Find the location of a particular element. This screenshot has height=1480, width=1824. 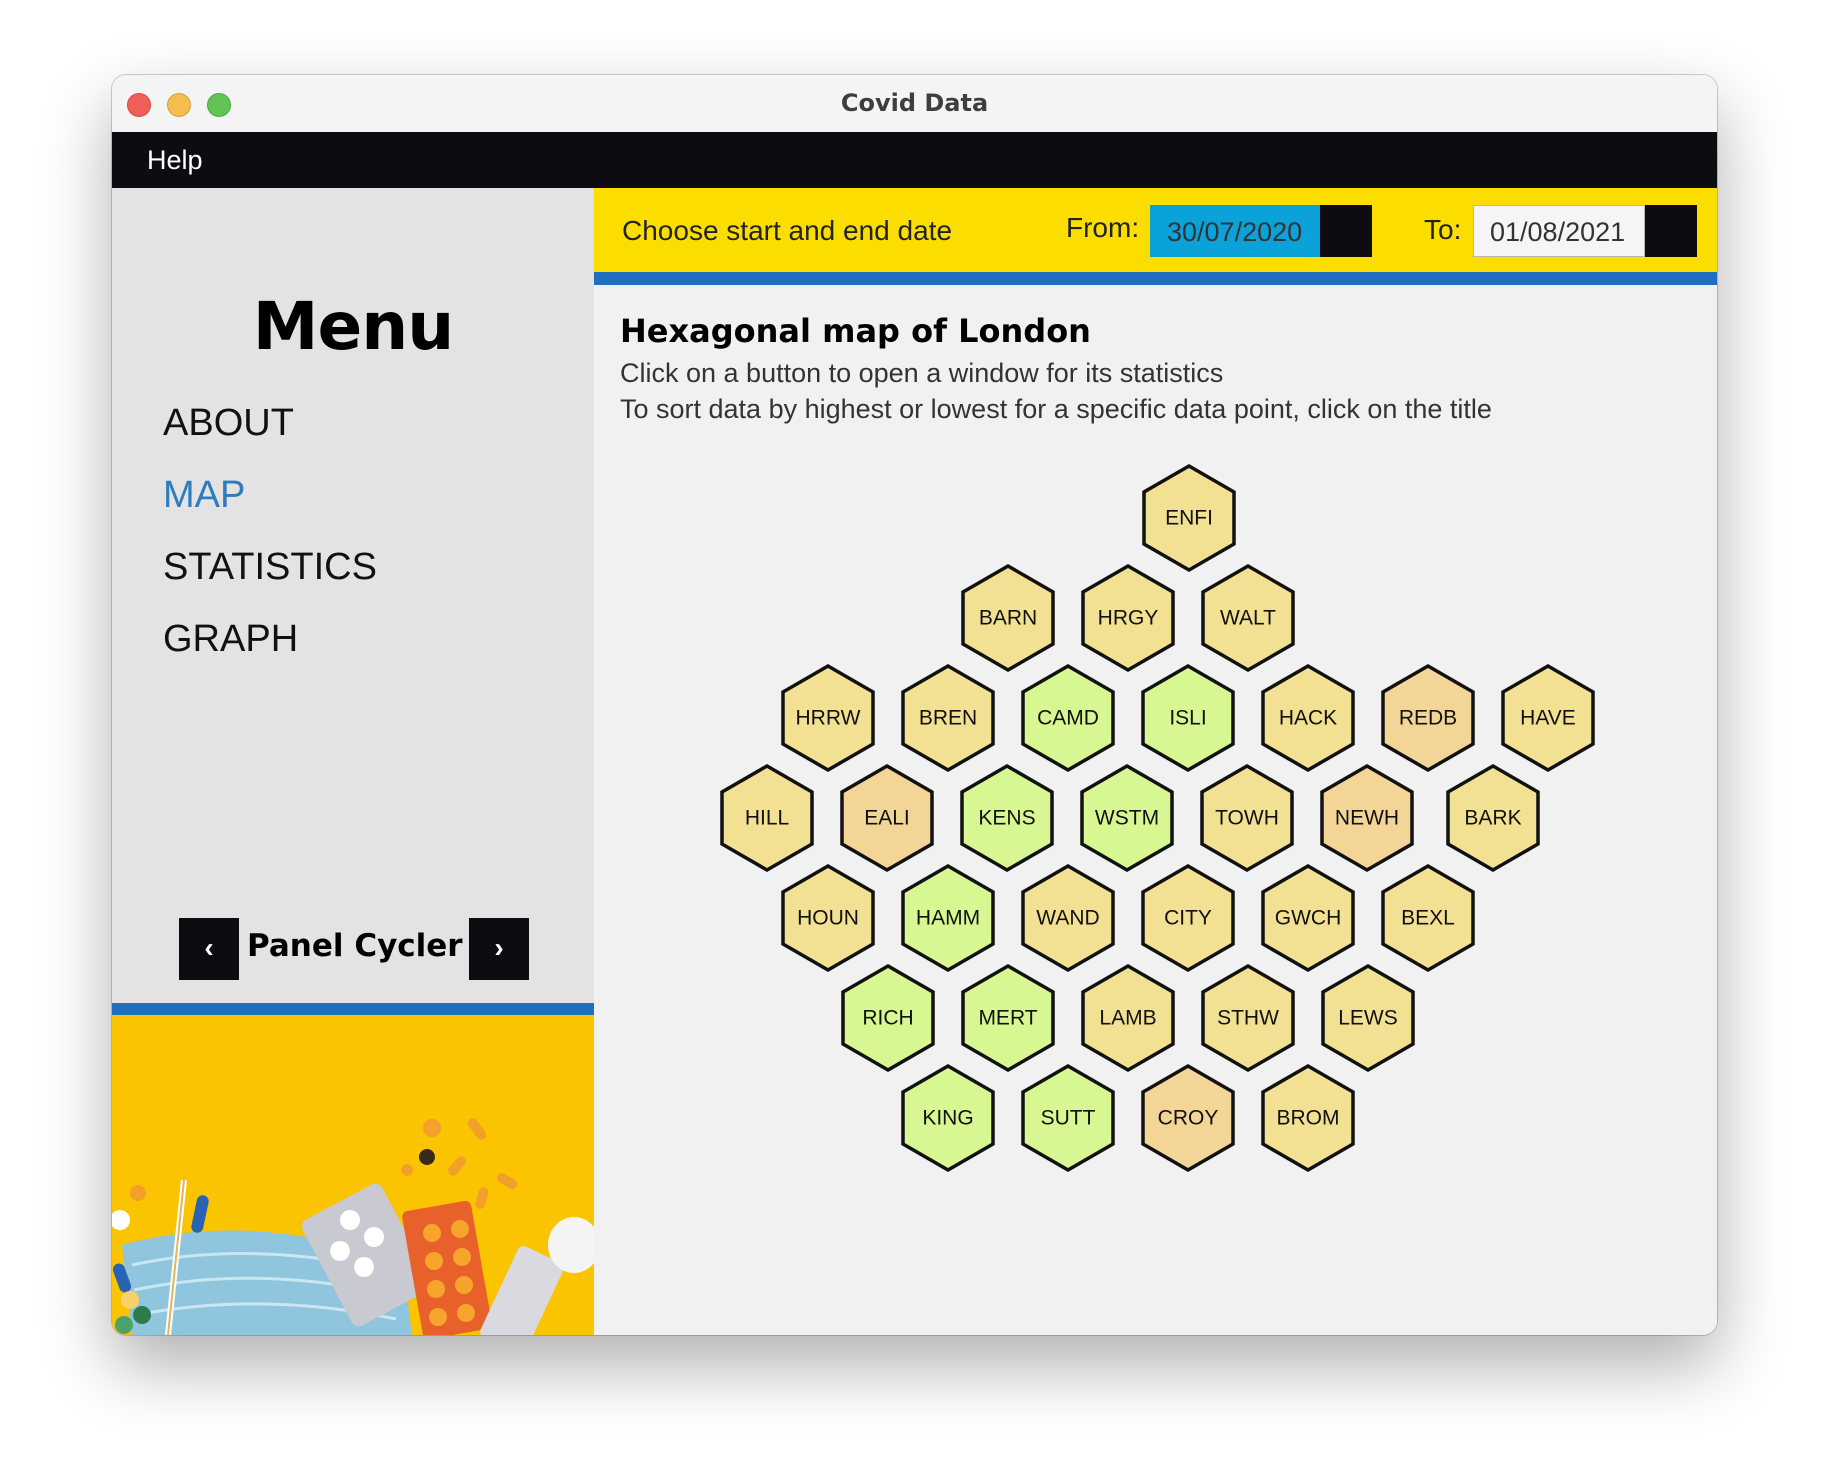

borough-hex-isli: ISLI is located at coordinates (1188, 718).